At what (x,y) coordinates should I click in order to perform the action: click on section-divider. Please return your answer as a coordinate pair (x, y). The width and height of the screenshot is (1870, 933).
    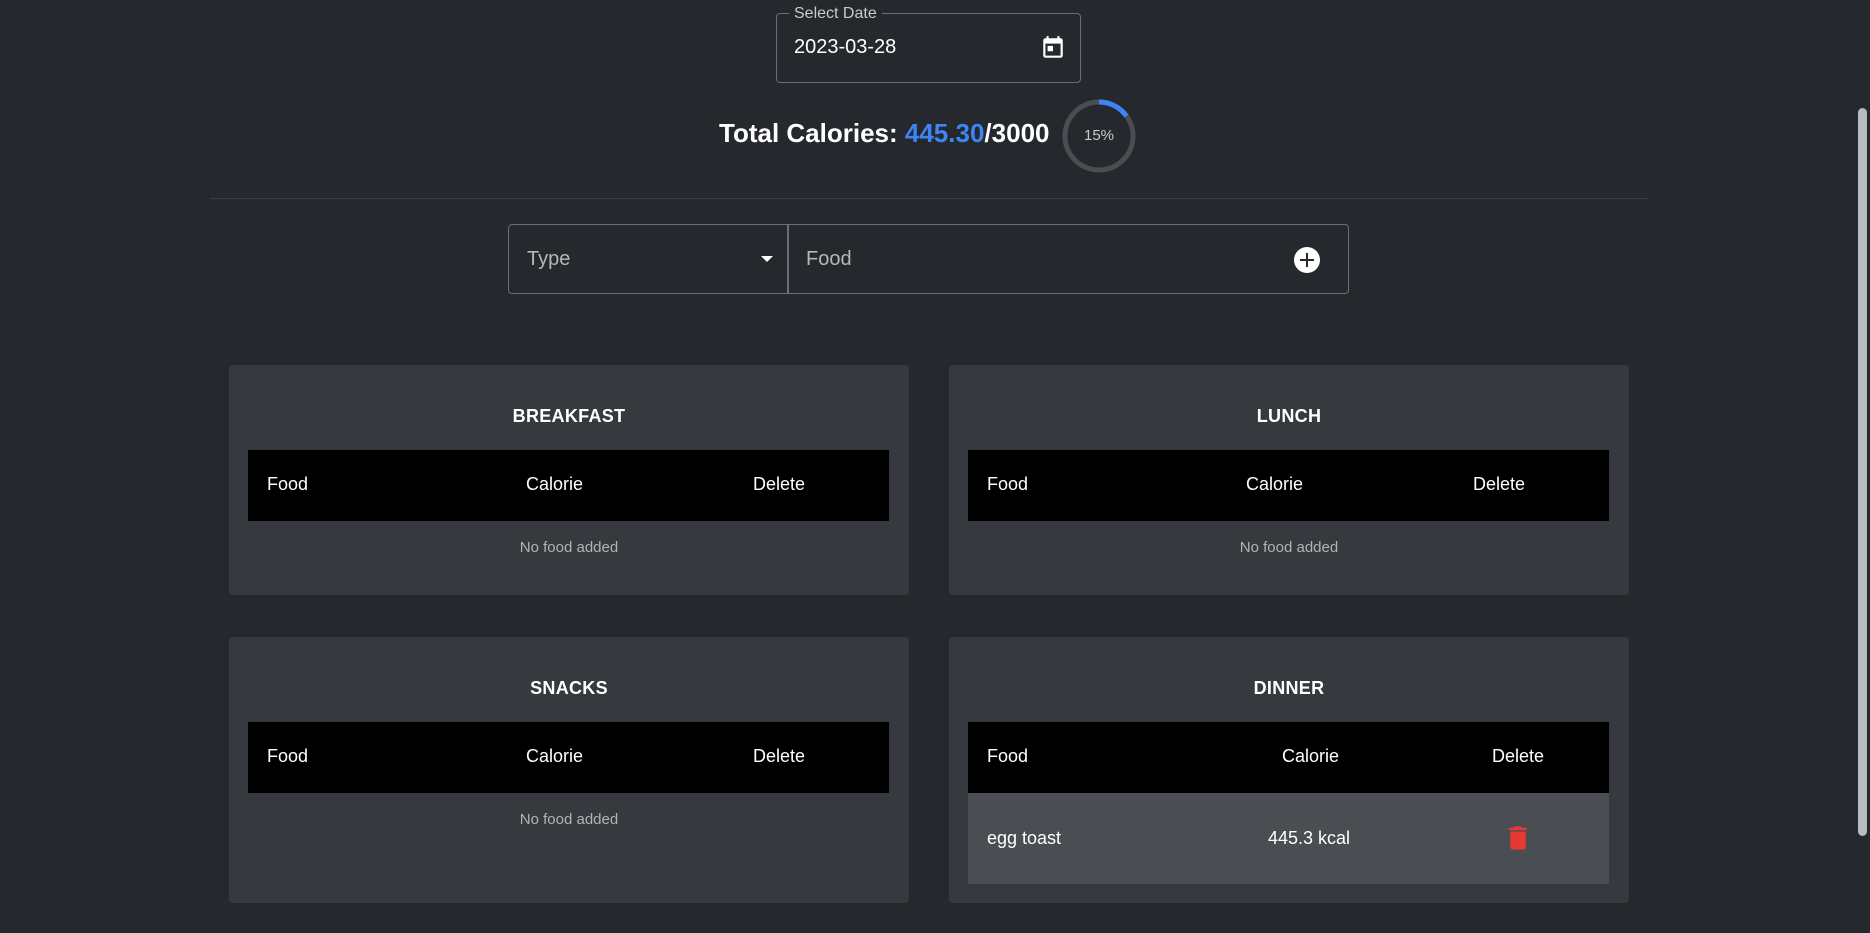
    Looking at the image, I should click on (929, 198).